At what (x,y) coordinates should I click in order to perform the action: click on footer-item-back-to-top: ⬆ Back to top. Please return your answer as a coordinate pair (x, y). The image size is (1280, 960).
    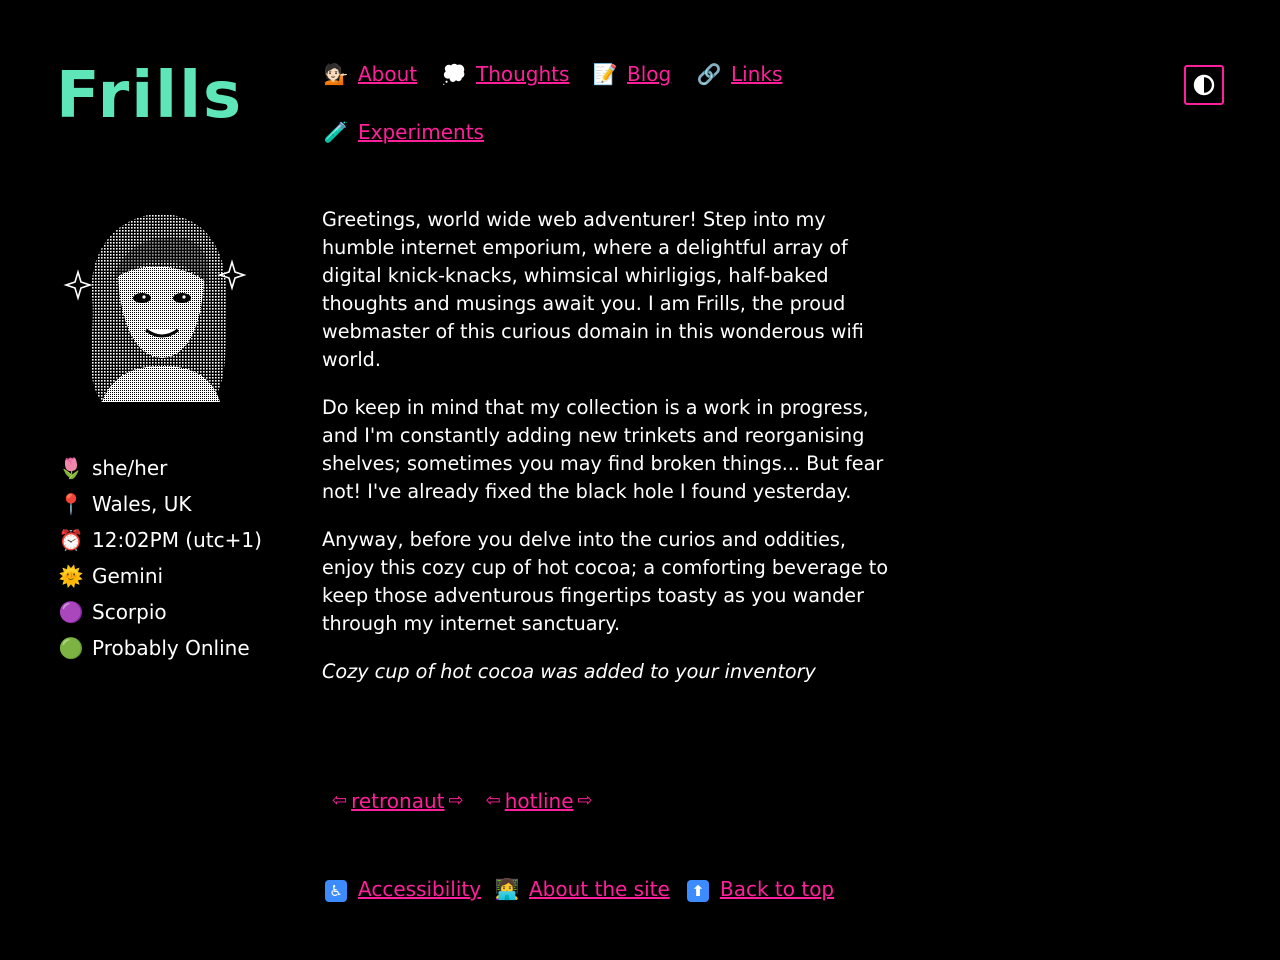
    Looking at the image, I should click on (759, 889).